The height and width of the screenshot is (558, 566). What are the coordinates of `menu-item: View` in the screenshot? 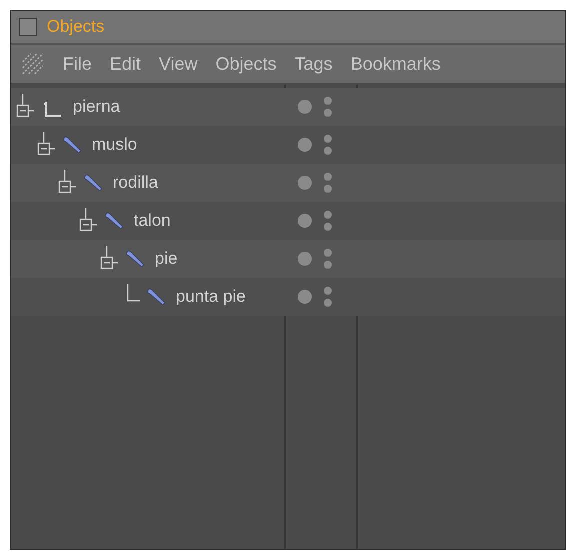 It's located at (178, 64).